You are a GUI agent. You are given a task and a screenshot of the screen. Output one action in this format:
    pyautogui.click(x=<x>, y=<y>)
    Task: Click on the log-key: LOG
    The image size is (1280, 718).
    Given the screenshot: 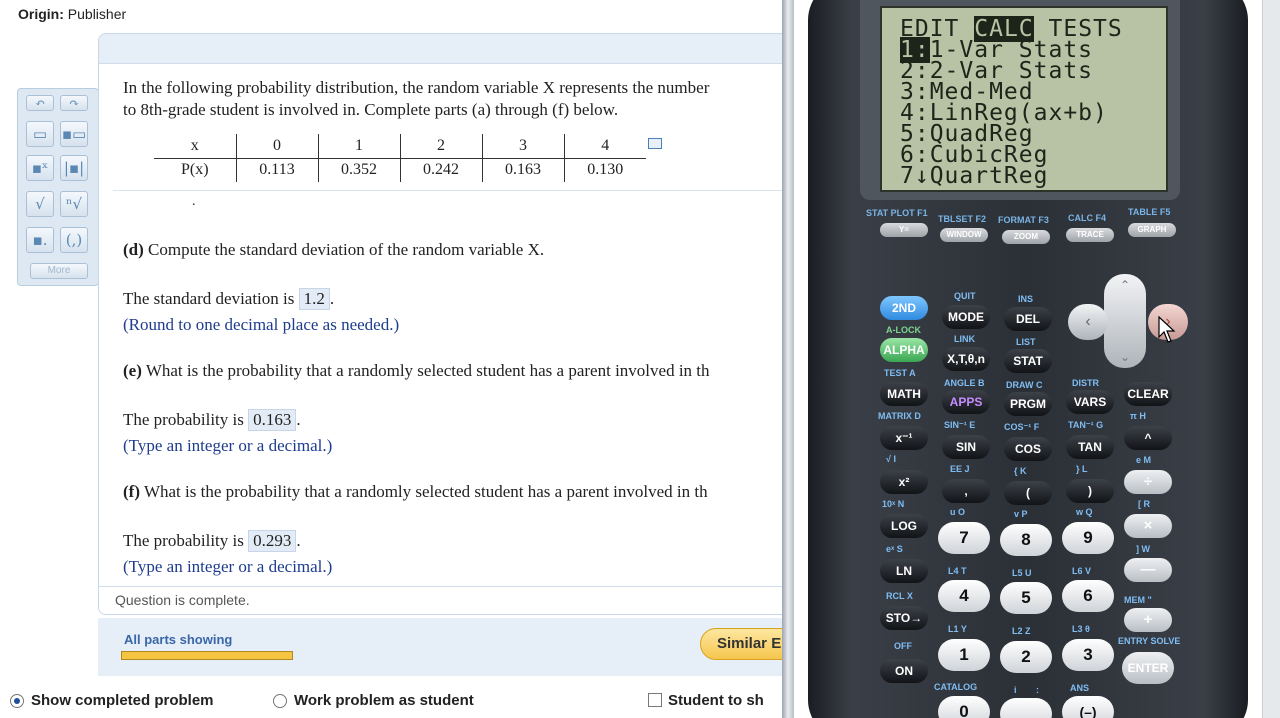 What is the action you would take?
    pyautogui.click(x=904, y=526)
    